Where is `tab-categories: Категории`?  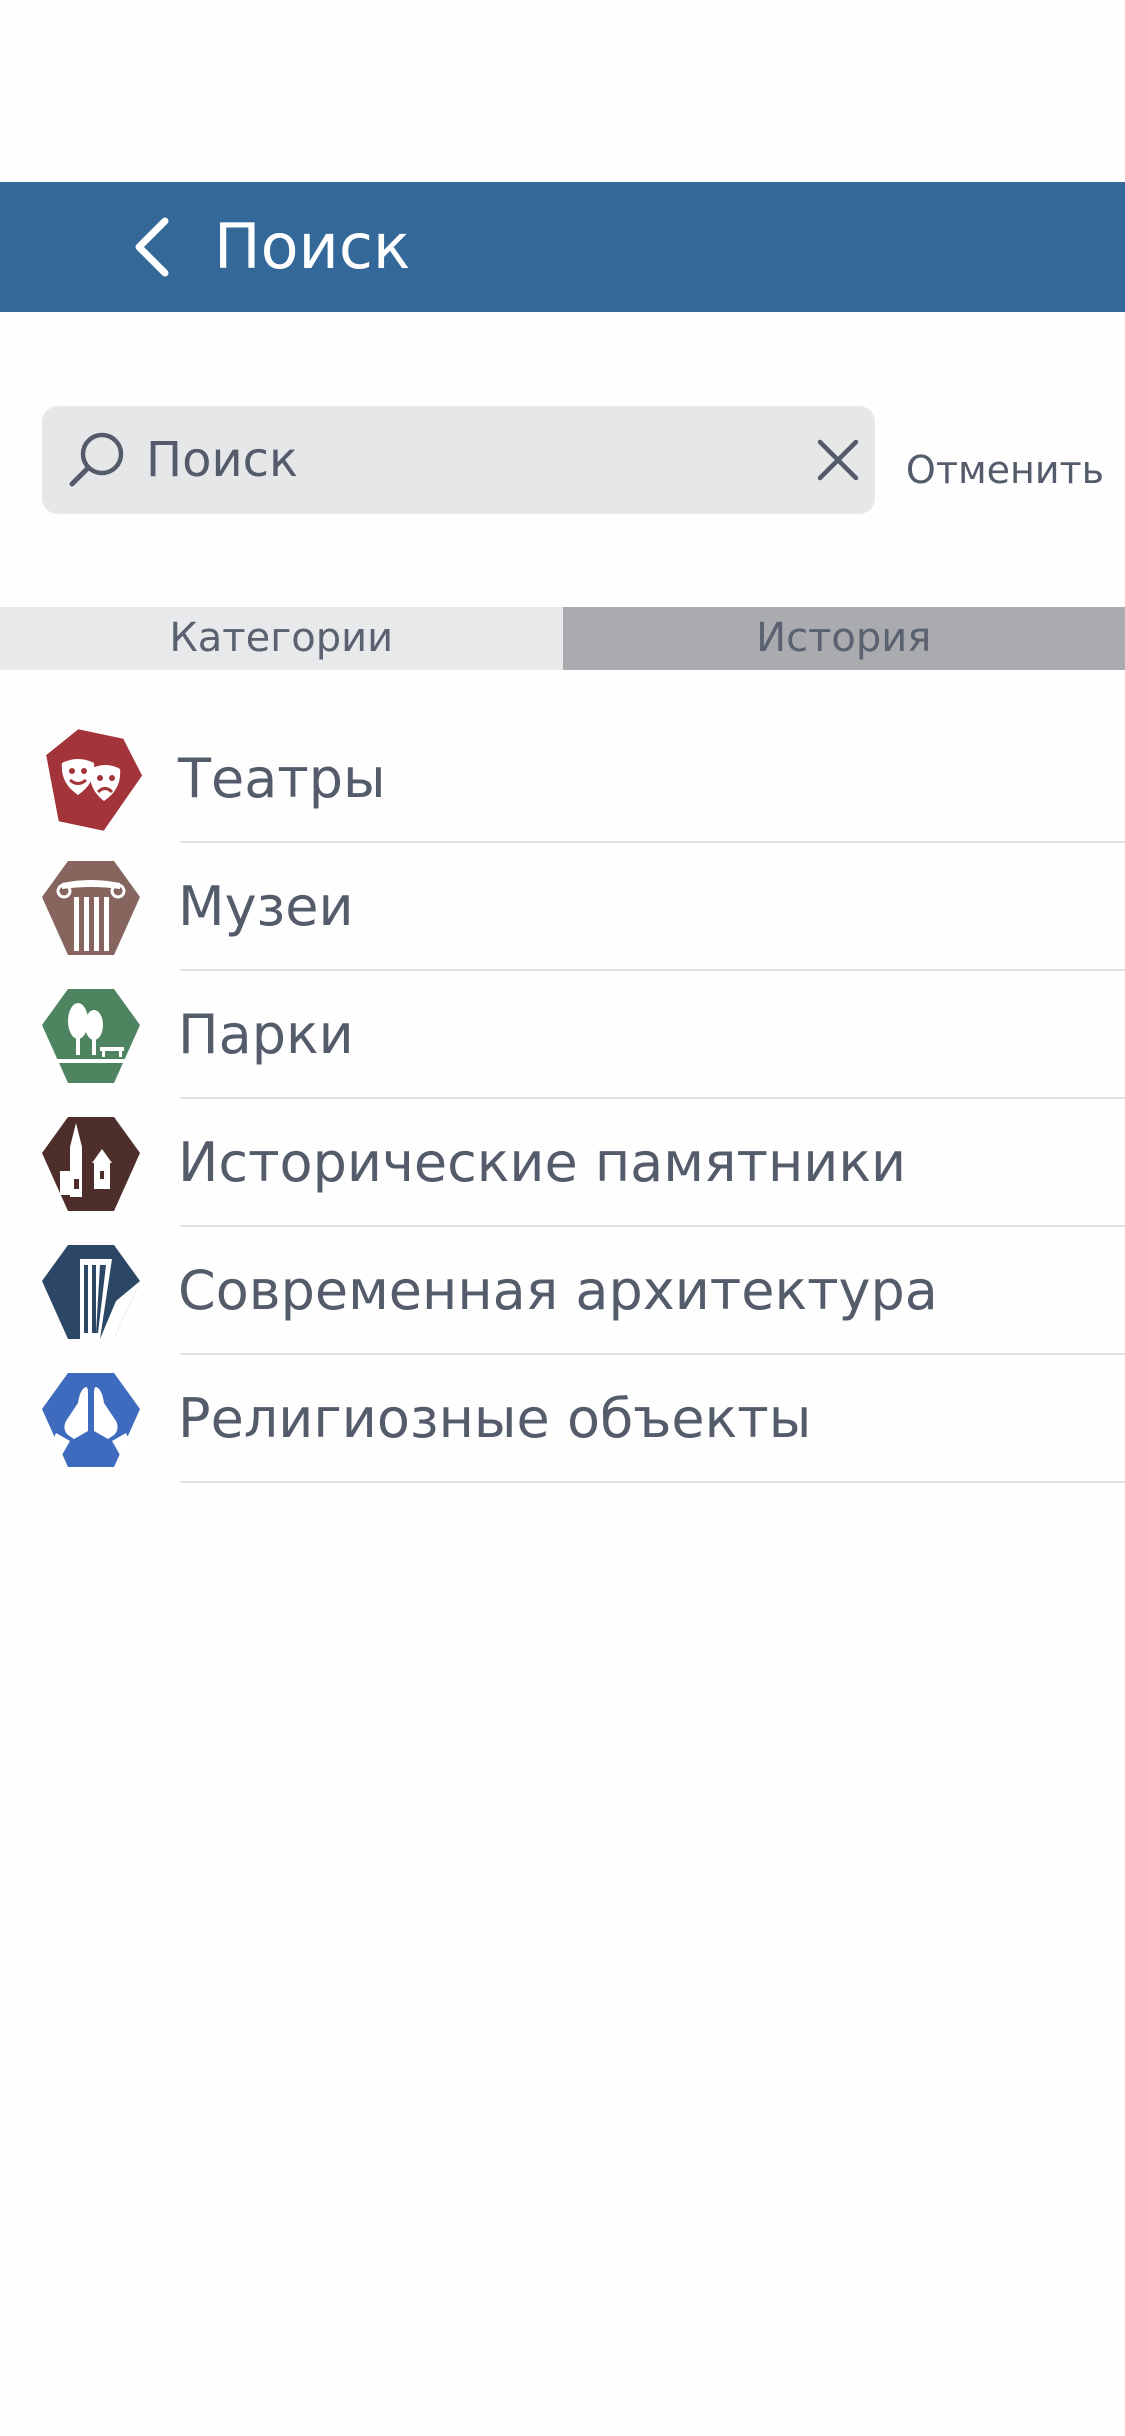
tab-categories: Категории is located at coordinates (281, 638).